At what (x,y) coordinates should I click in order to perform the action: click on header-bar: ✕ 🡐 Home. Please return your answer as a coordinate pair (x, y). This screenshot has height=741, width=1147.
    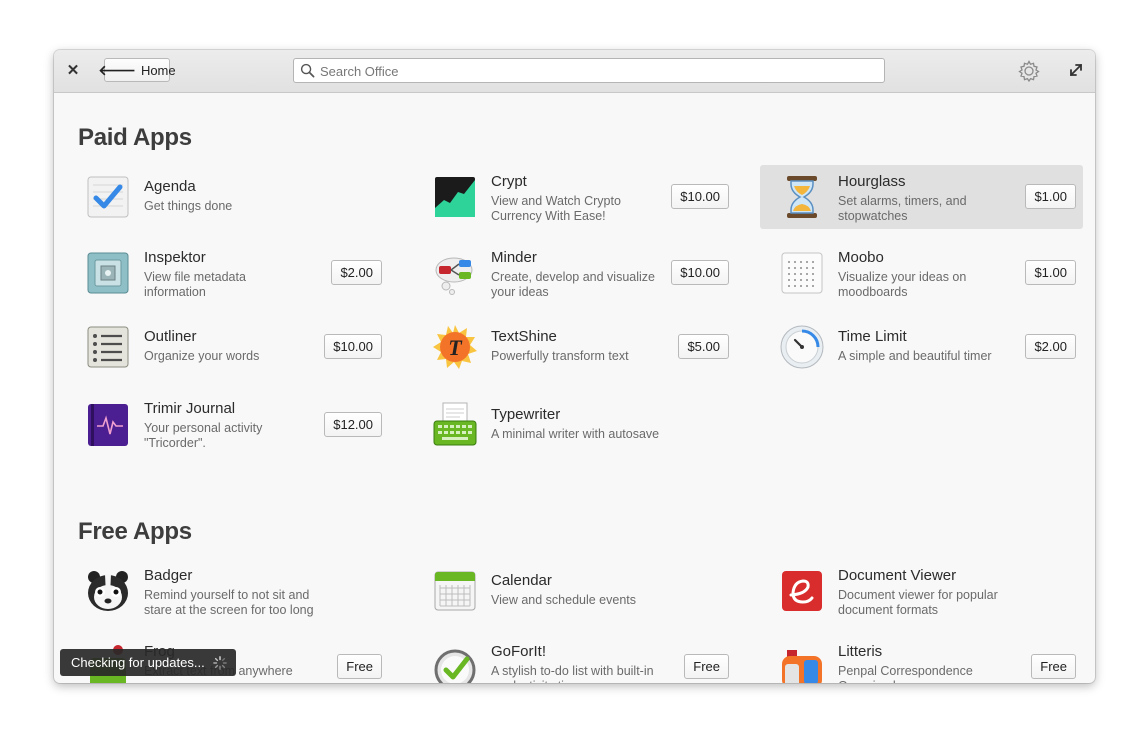
    Looking at the image, I should click on (574, 71).